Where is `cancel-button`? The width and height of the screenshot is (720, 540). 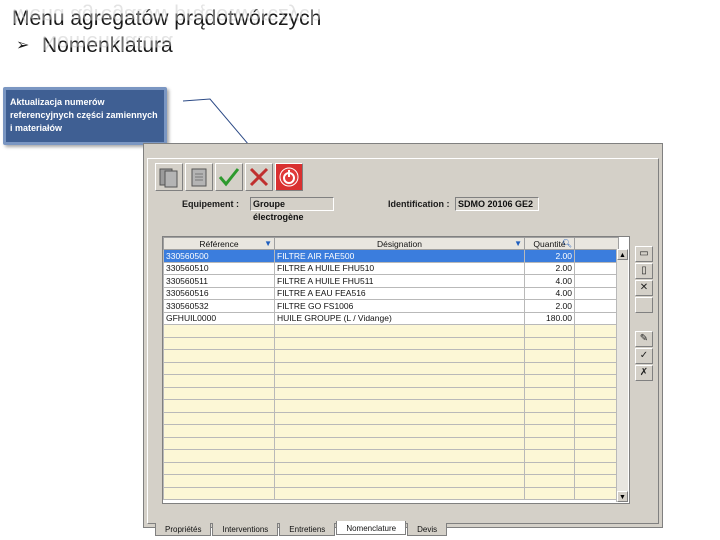
cancel-button is located at coordinates (259, 177).